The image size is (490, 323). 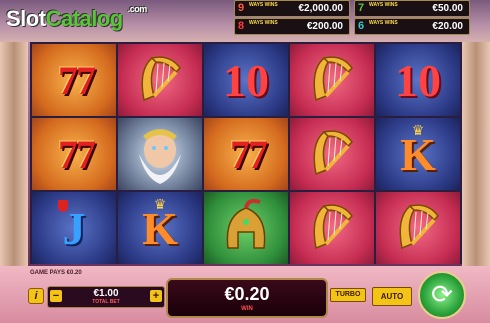 I want to click on jackpot-amount: €20.00, so click(x=447, y=26).